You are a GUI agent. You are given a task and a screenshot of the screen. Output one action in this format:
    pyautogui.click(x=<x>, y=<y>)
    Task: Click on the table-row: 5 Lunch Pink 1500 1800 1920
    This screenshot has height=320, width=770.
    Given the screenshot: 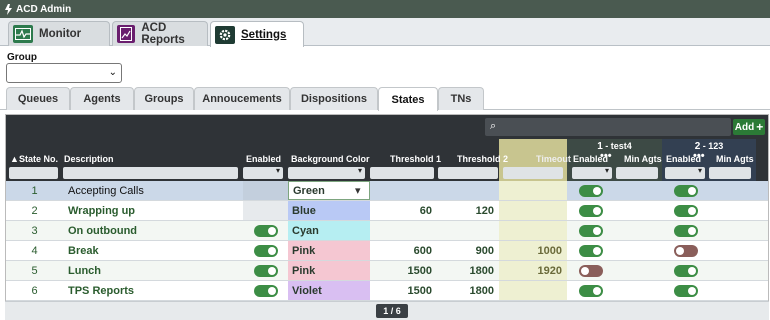 What is the action you would take?
    pyautogui.click(x=387, y=271)
    